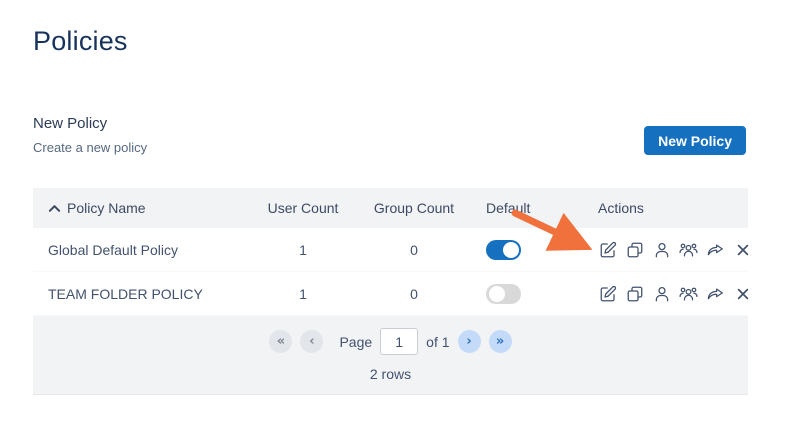  Describe the element at coordinates (312, 341) in the screenshot. I see `previous-page-button: ‹` at that location.